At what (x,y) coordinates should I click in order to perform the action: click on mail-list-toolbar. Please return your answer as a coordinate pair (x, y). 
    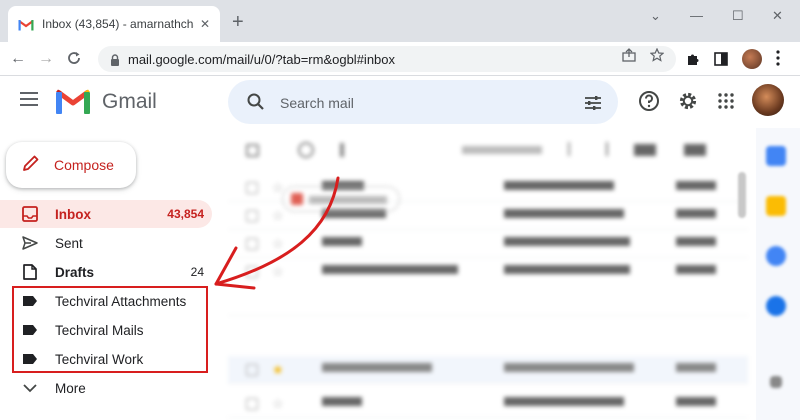
    Looking at the image, I should click on (490, 152).